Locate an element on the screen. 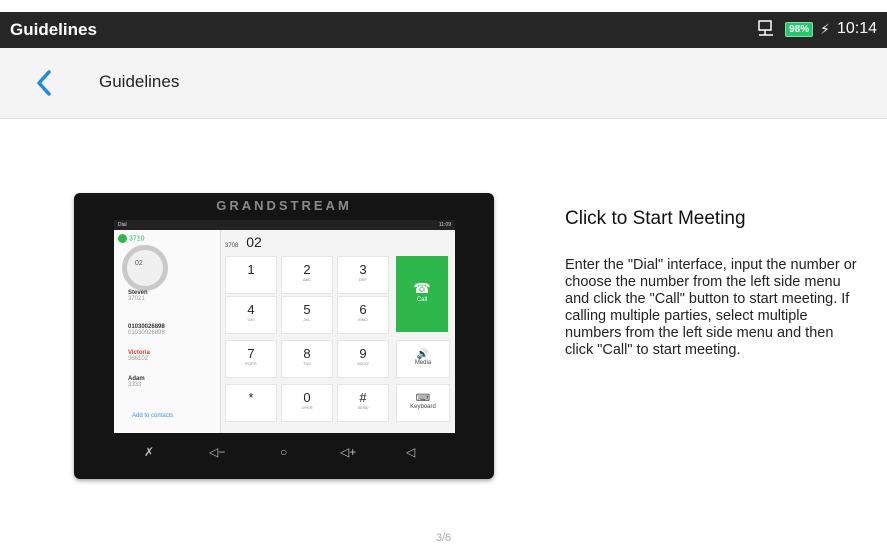 The width and height of the screenshot is (887, 560). add-to-contacts-link: Add to contacts is located at coordinates (153, 416).